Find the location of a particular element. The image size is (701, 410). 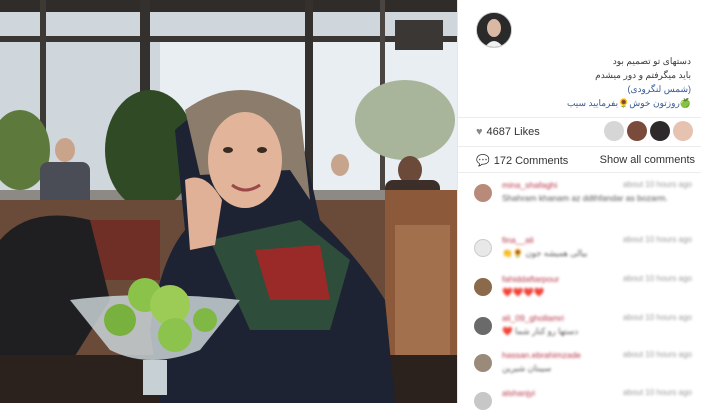

comments-count-row: 💬 172 Comments is located at coordinates (522, 161).